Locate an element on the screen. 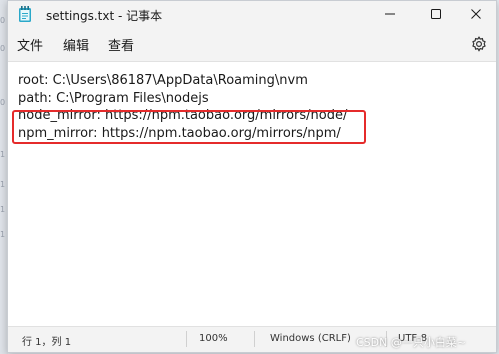 This screenshot has height=354, width=499. zoom-level: 100% is located at coordinates (213, 338).